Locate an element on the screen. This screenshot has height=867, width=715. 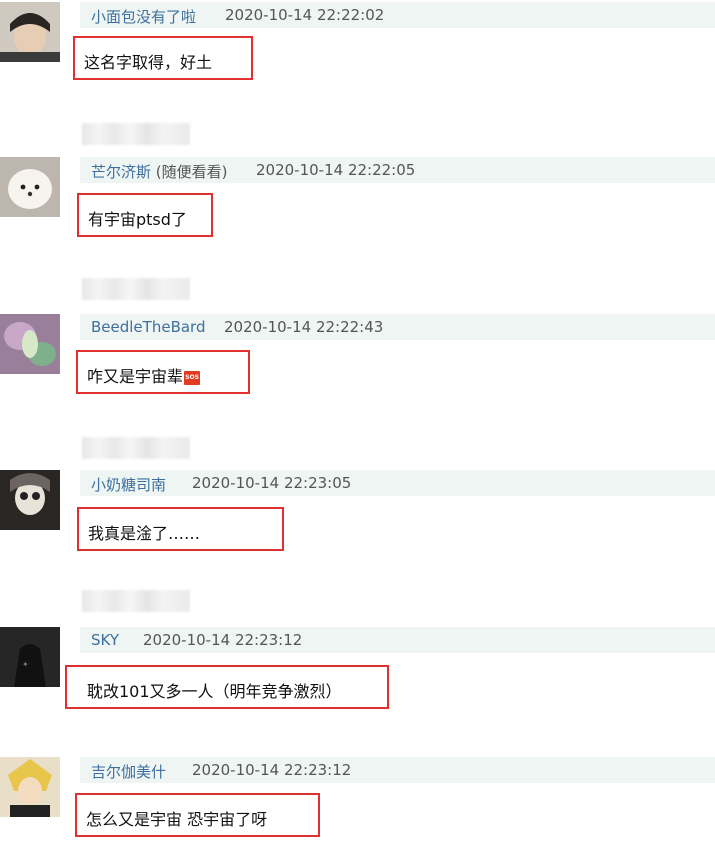
username-link: 芒尔济斯 (随便看看) is located at coordinates (159, 171).